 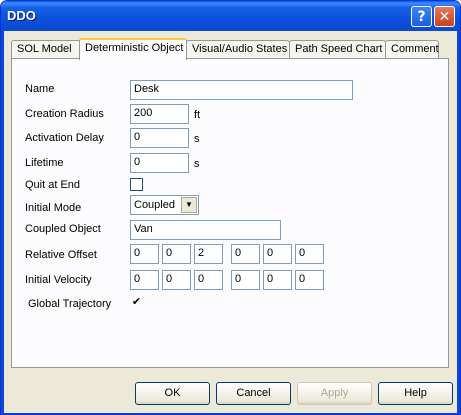 What do you see at coordinates (309, 280) in the screenshot?
I see `initial-velocity-r-field: 0` at bounding box center [309, 280].